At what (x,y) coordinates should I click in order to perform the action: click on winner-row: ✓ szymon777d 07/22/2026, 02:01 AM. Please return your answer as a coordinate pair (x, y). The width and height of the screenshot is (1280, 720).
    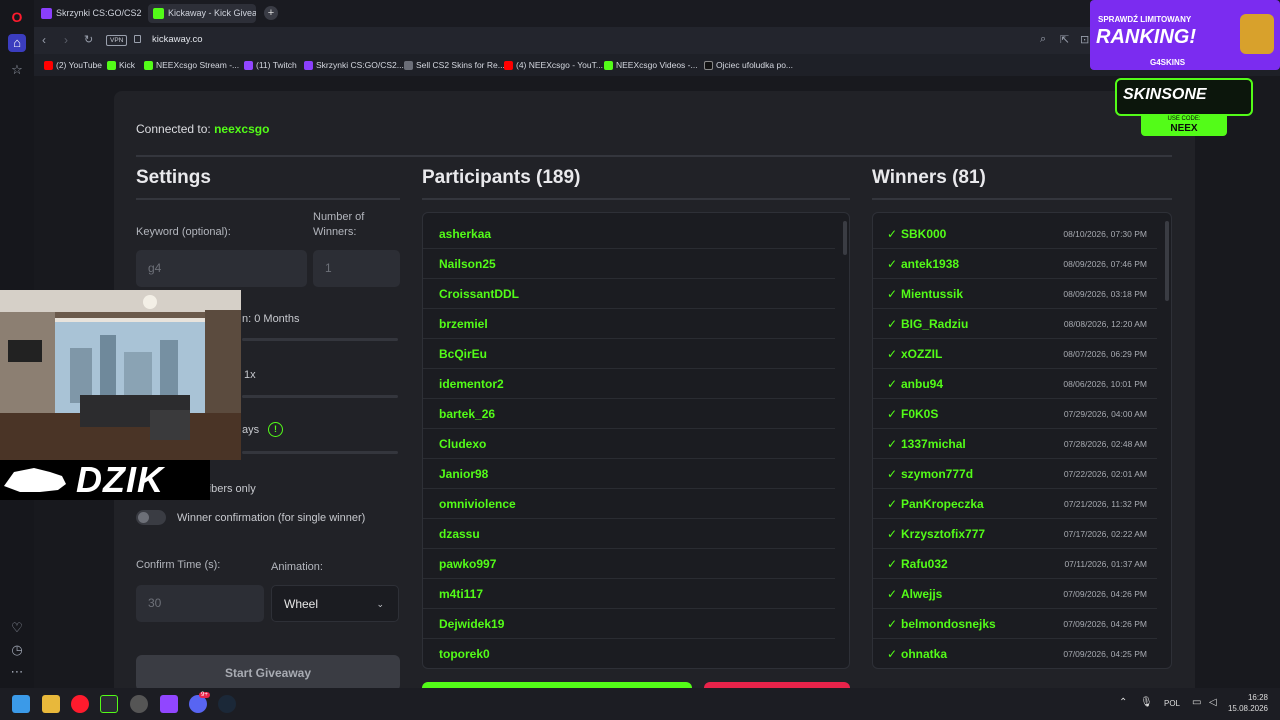
    Looking at the image, I should click on (1015, 474).